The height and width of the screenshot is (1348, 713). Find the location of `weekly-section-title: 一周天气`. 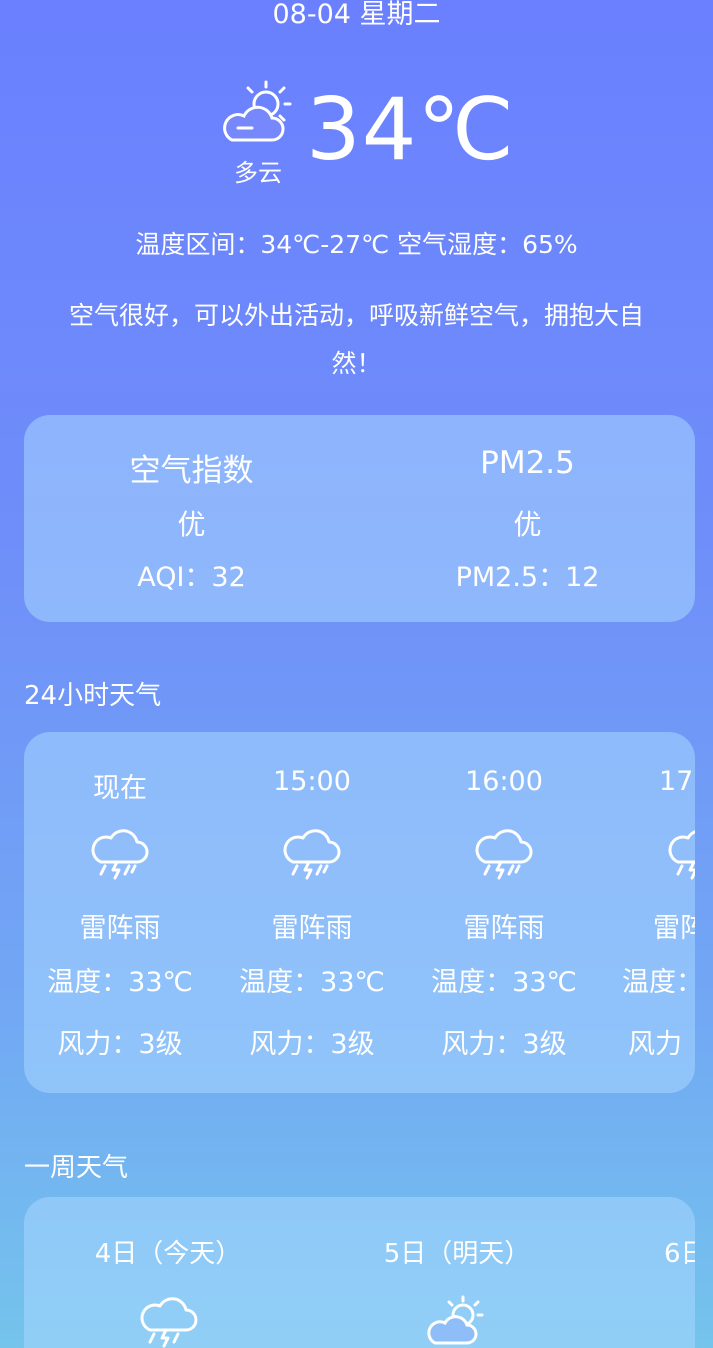

weekly-section-title: 一周天气 is located at coordinates (76, 1168).